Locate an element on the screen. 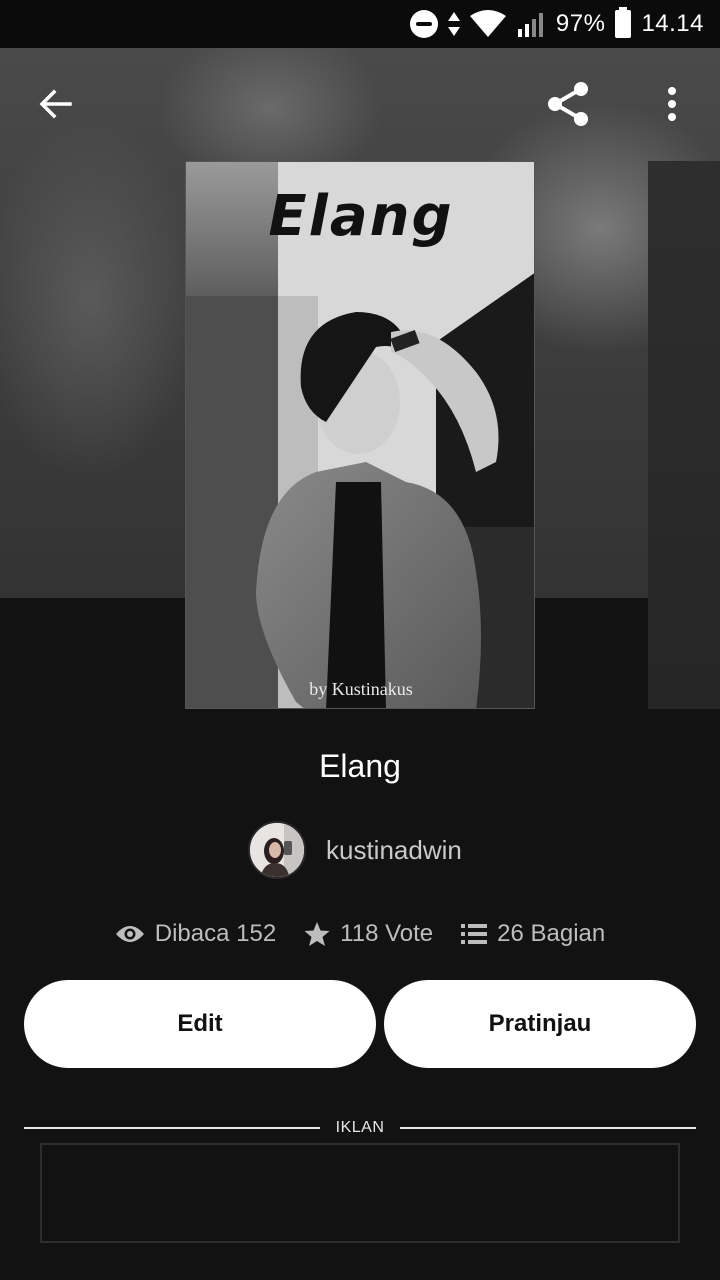  avatar is located at coordinates (277, 850).